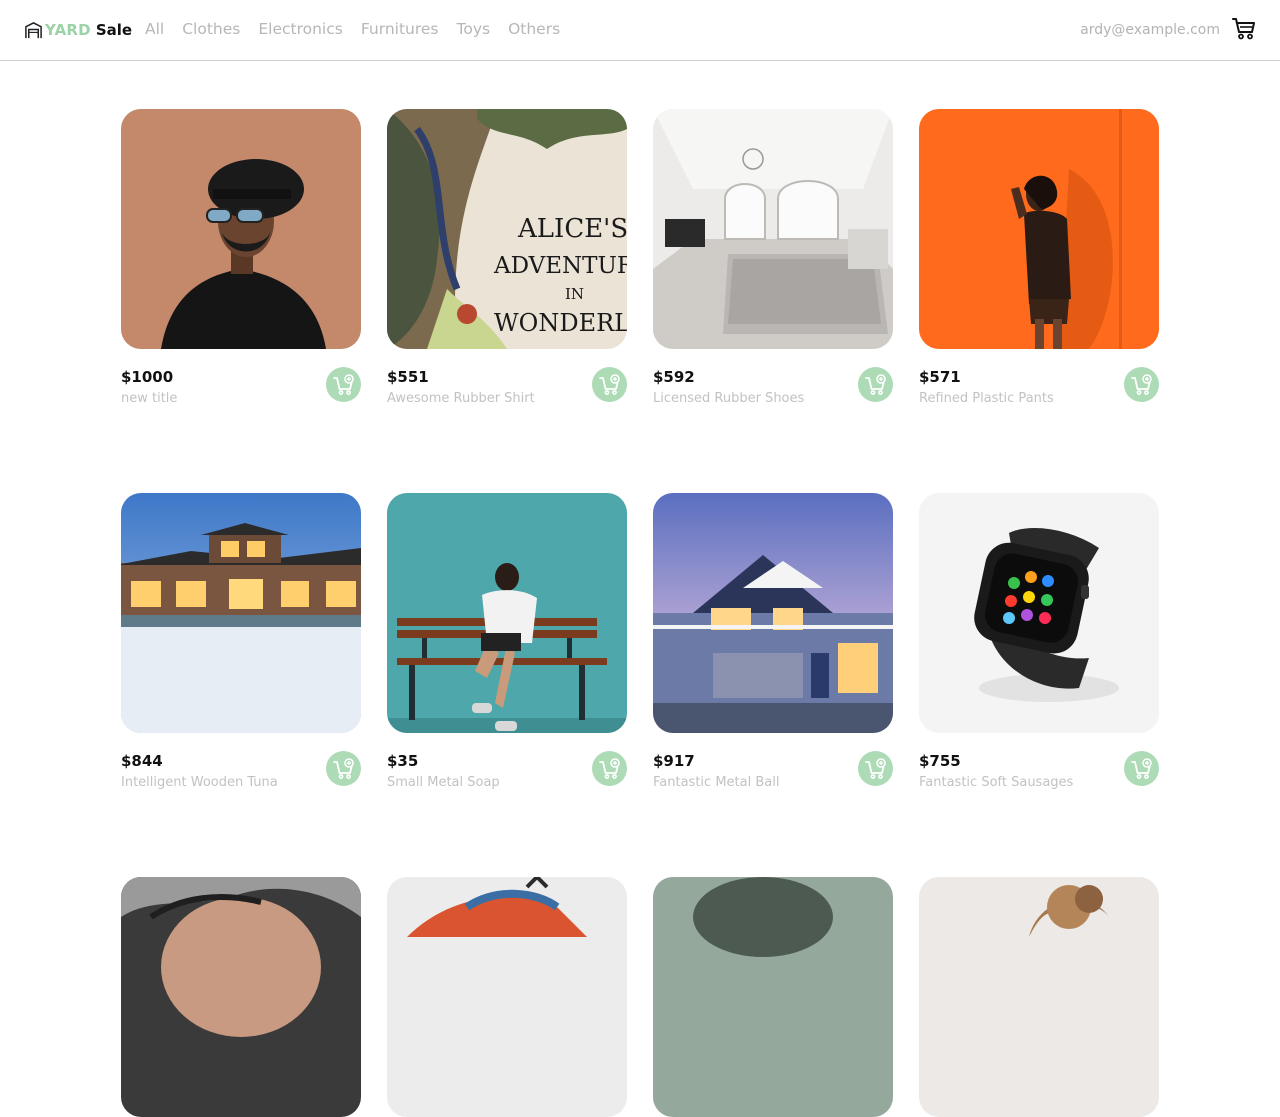 This screenshot has height=1117, width=1280. What do you see at coordinates (1039, 379) in the screenshot?
I see `product-info: $571 Refined Plastic Pants` at bounding box center [1039, 379].